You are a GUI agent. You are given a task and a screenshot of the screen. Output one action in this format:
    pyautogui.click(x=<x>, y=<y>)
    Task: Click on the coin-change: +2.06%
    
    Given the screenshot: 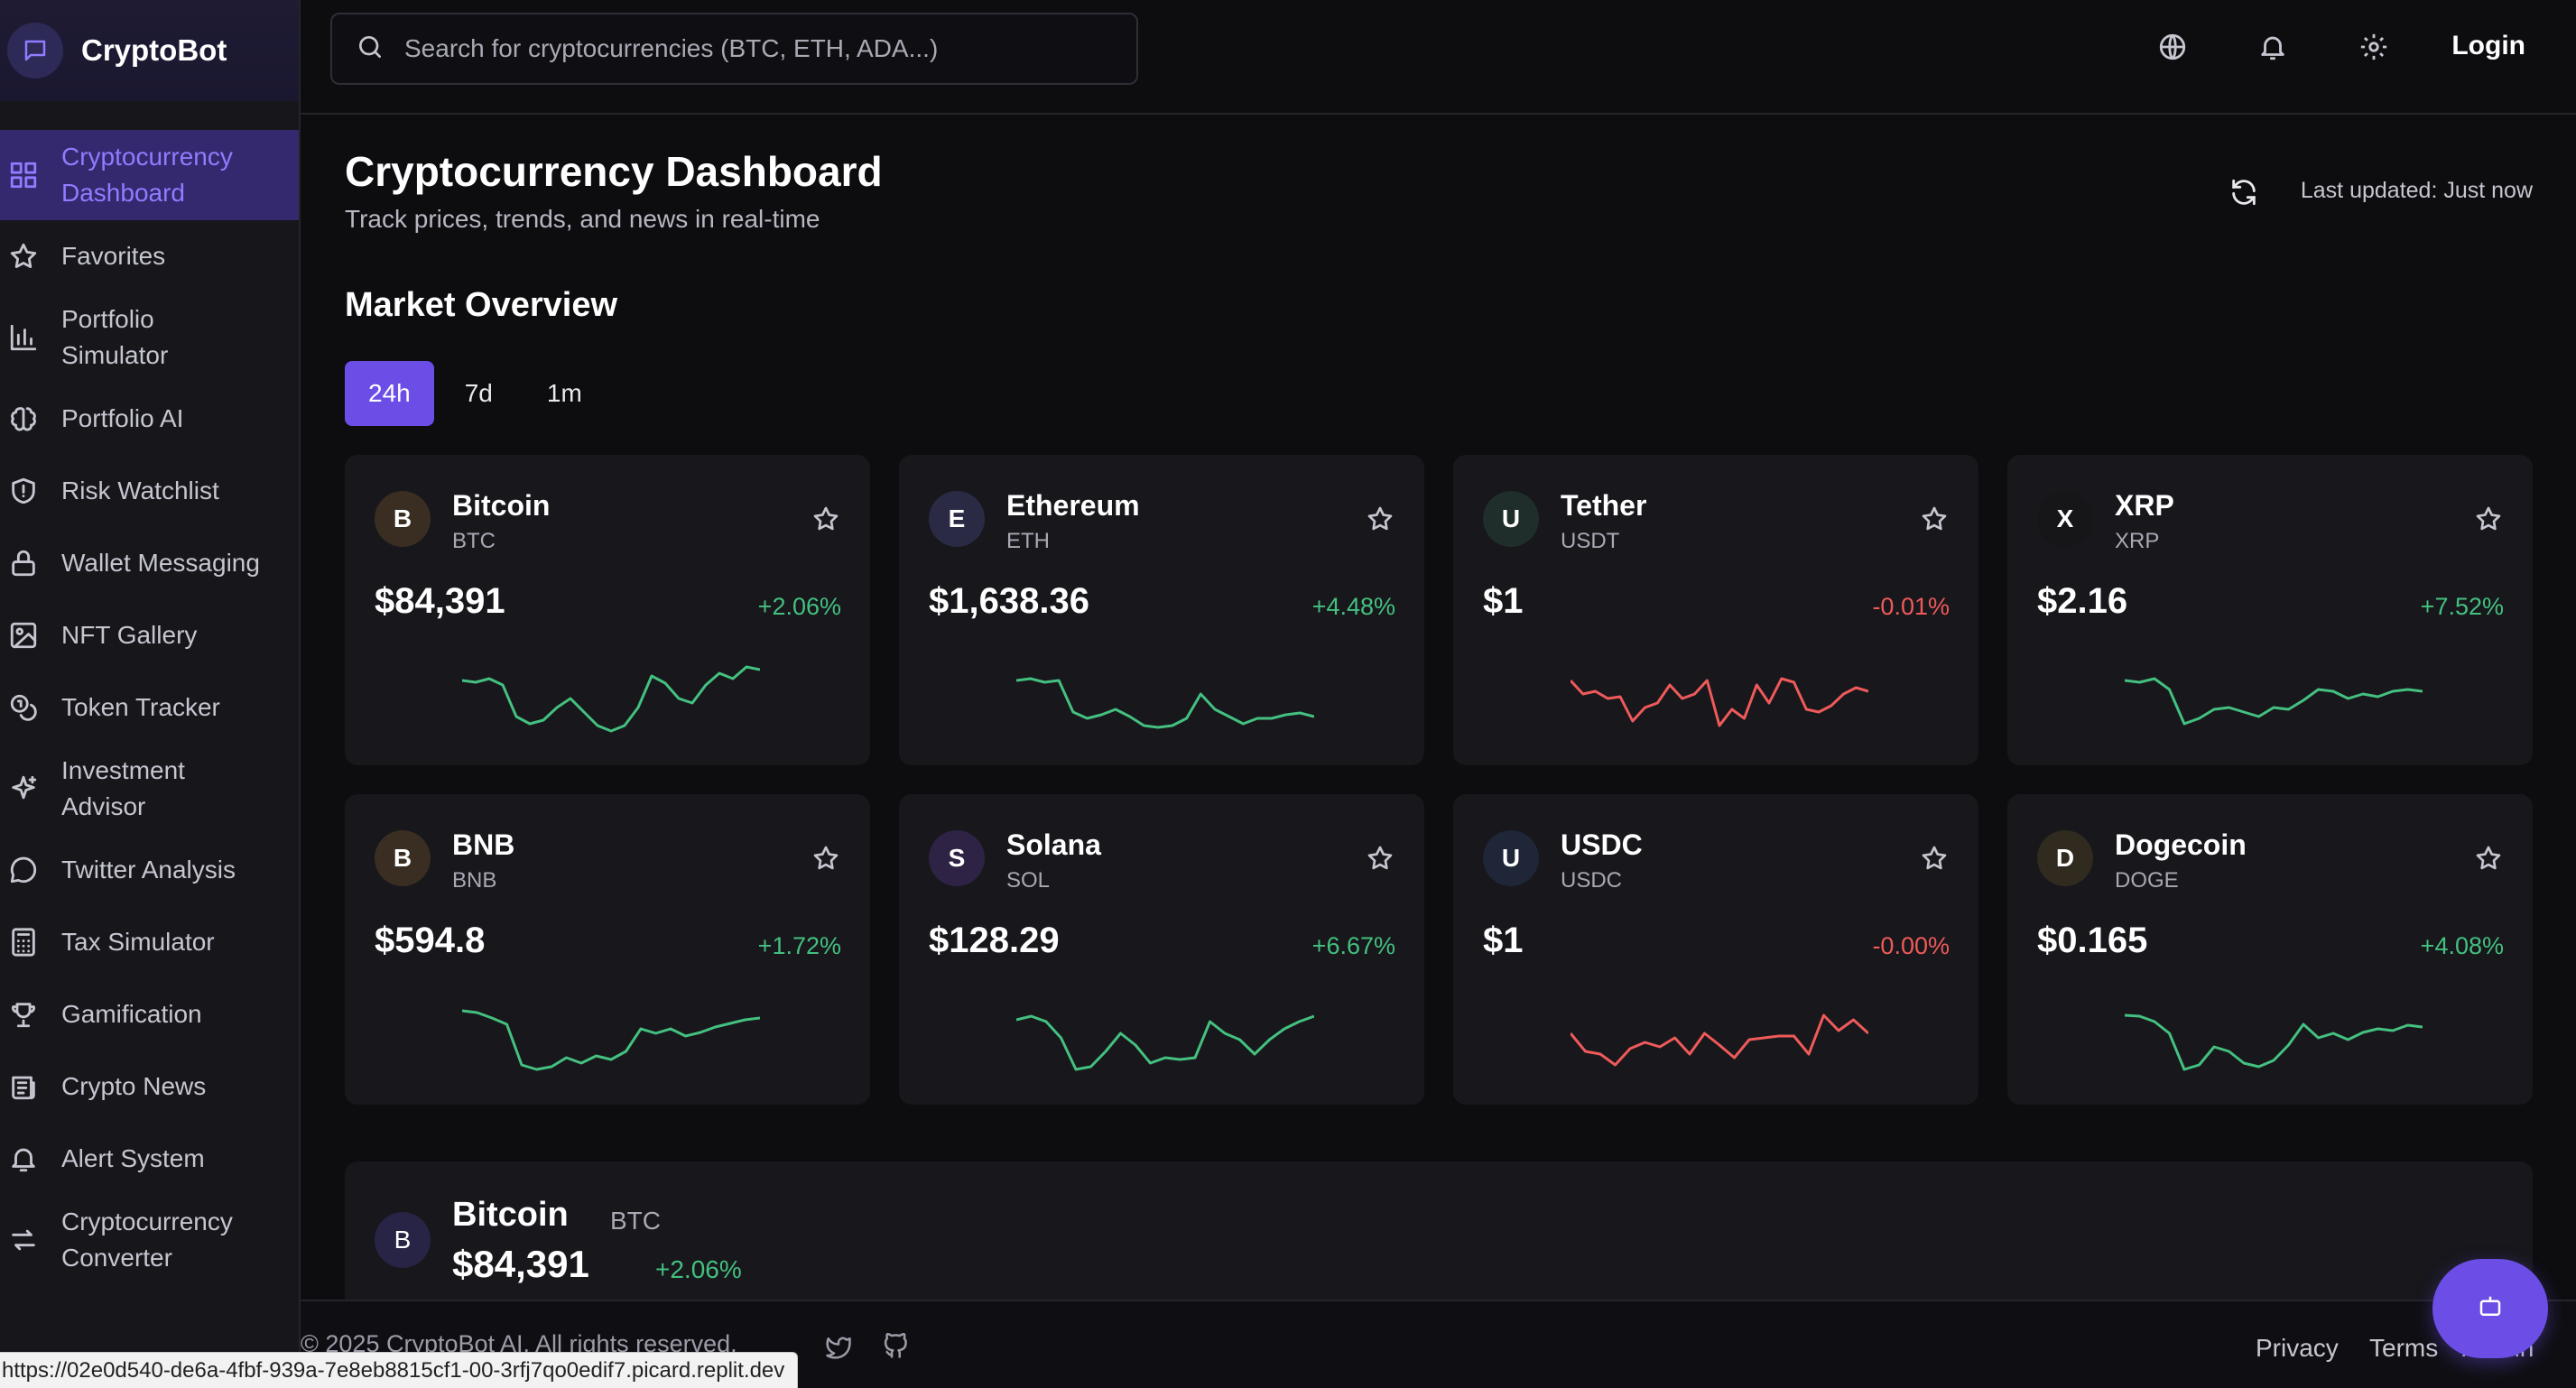 What is the action you would take?
    pyautogui.click(x=799, y=606)
    